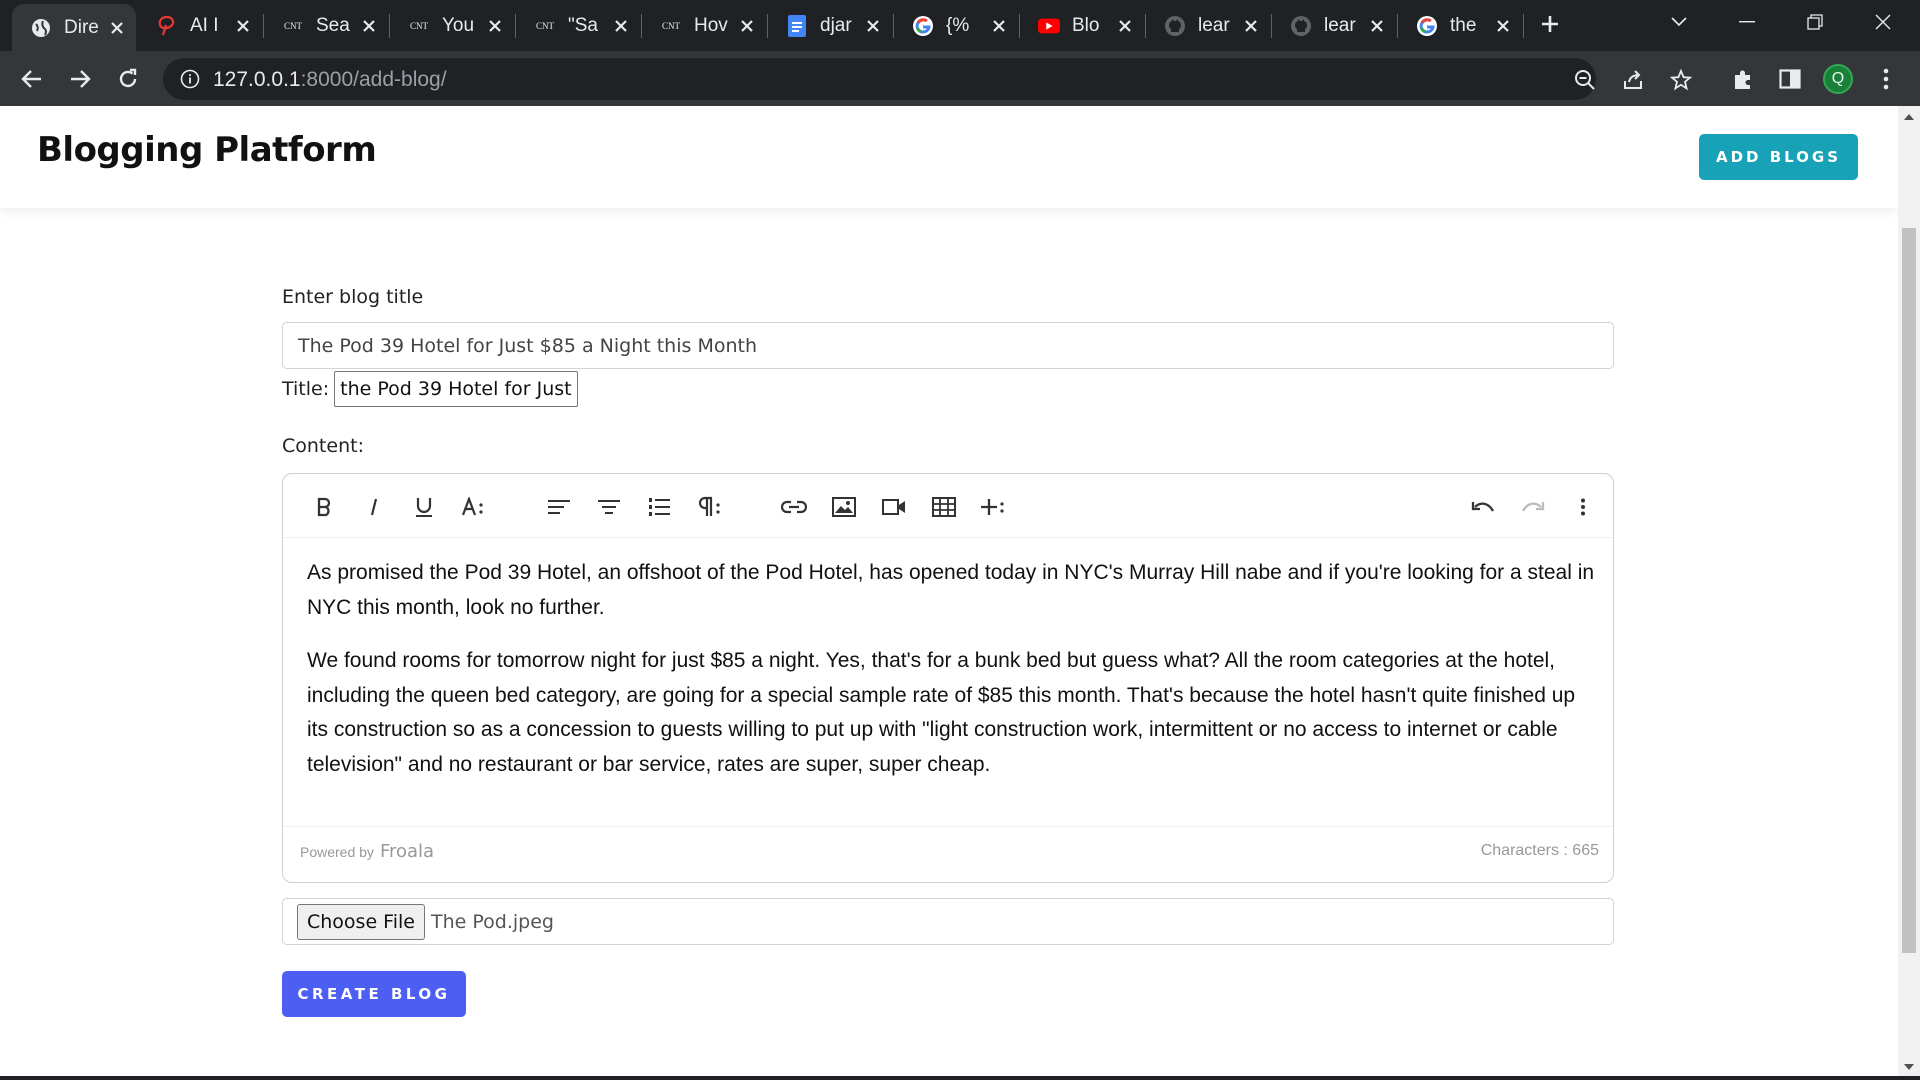 The width and height of the screenshot is (1920, 1080). I want to click on browser-toolbar: 127.0.0.1:8000/add-blog/ Q, so click(960, 78).